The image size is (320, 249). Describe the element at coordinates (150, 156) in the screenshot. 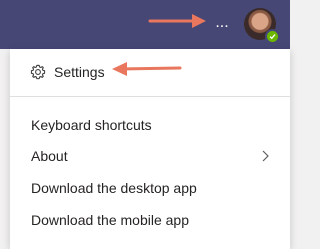

I see `menu-item-about: About` at that location.